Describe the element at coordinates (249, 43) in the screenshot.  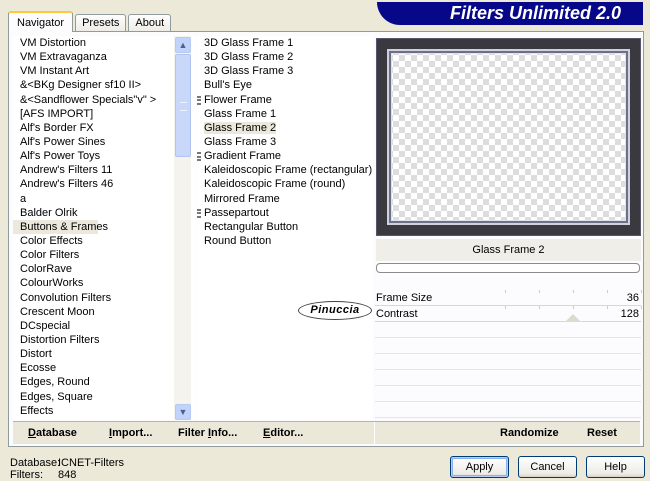
I see `filter-item-label: 3D Glass Frame 1` at that location.